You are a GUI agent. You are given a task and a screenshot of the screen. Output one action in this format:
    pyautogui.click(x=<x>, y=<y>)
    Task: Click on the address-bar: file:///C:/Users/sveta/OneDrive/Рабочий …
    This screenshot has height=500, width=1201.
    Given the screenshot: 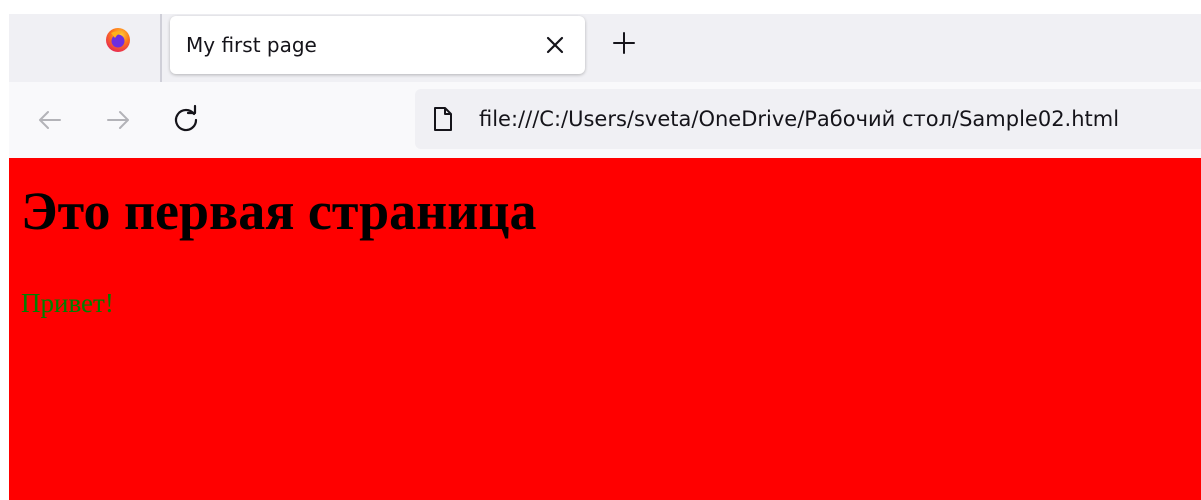 What is the action you would take?
    pyautogui.click(x=808, y=119)
    